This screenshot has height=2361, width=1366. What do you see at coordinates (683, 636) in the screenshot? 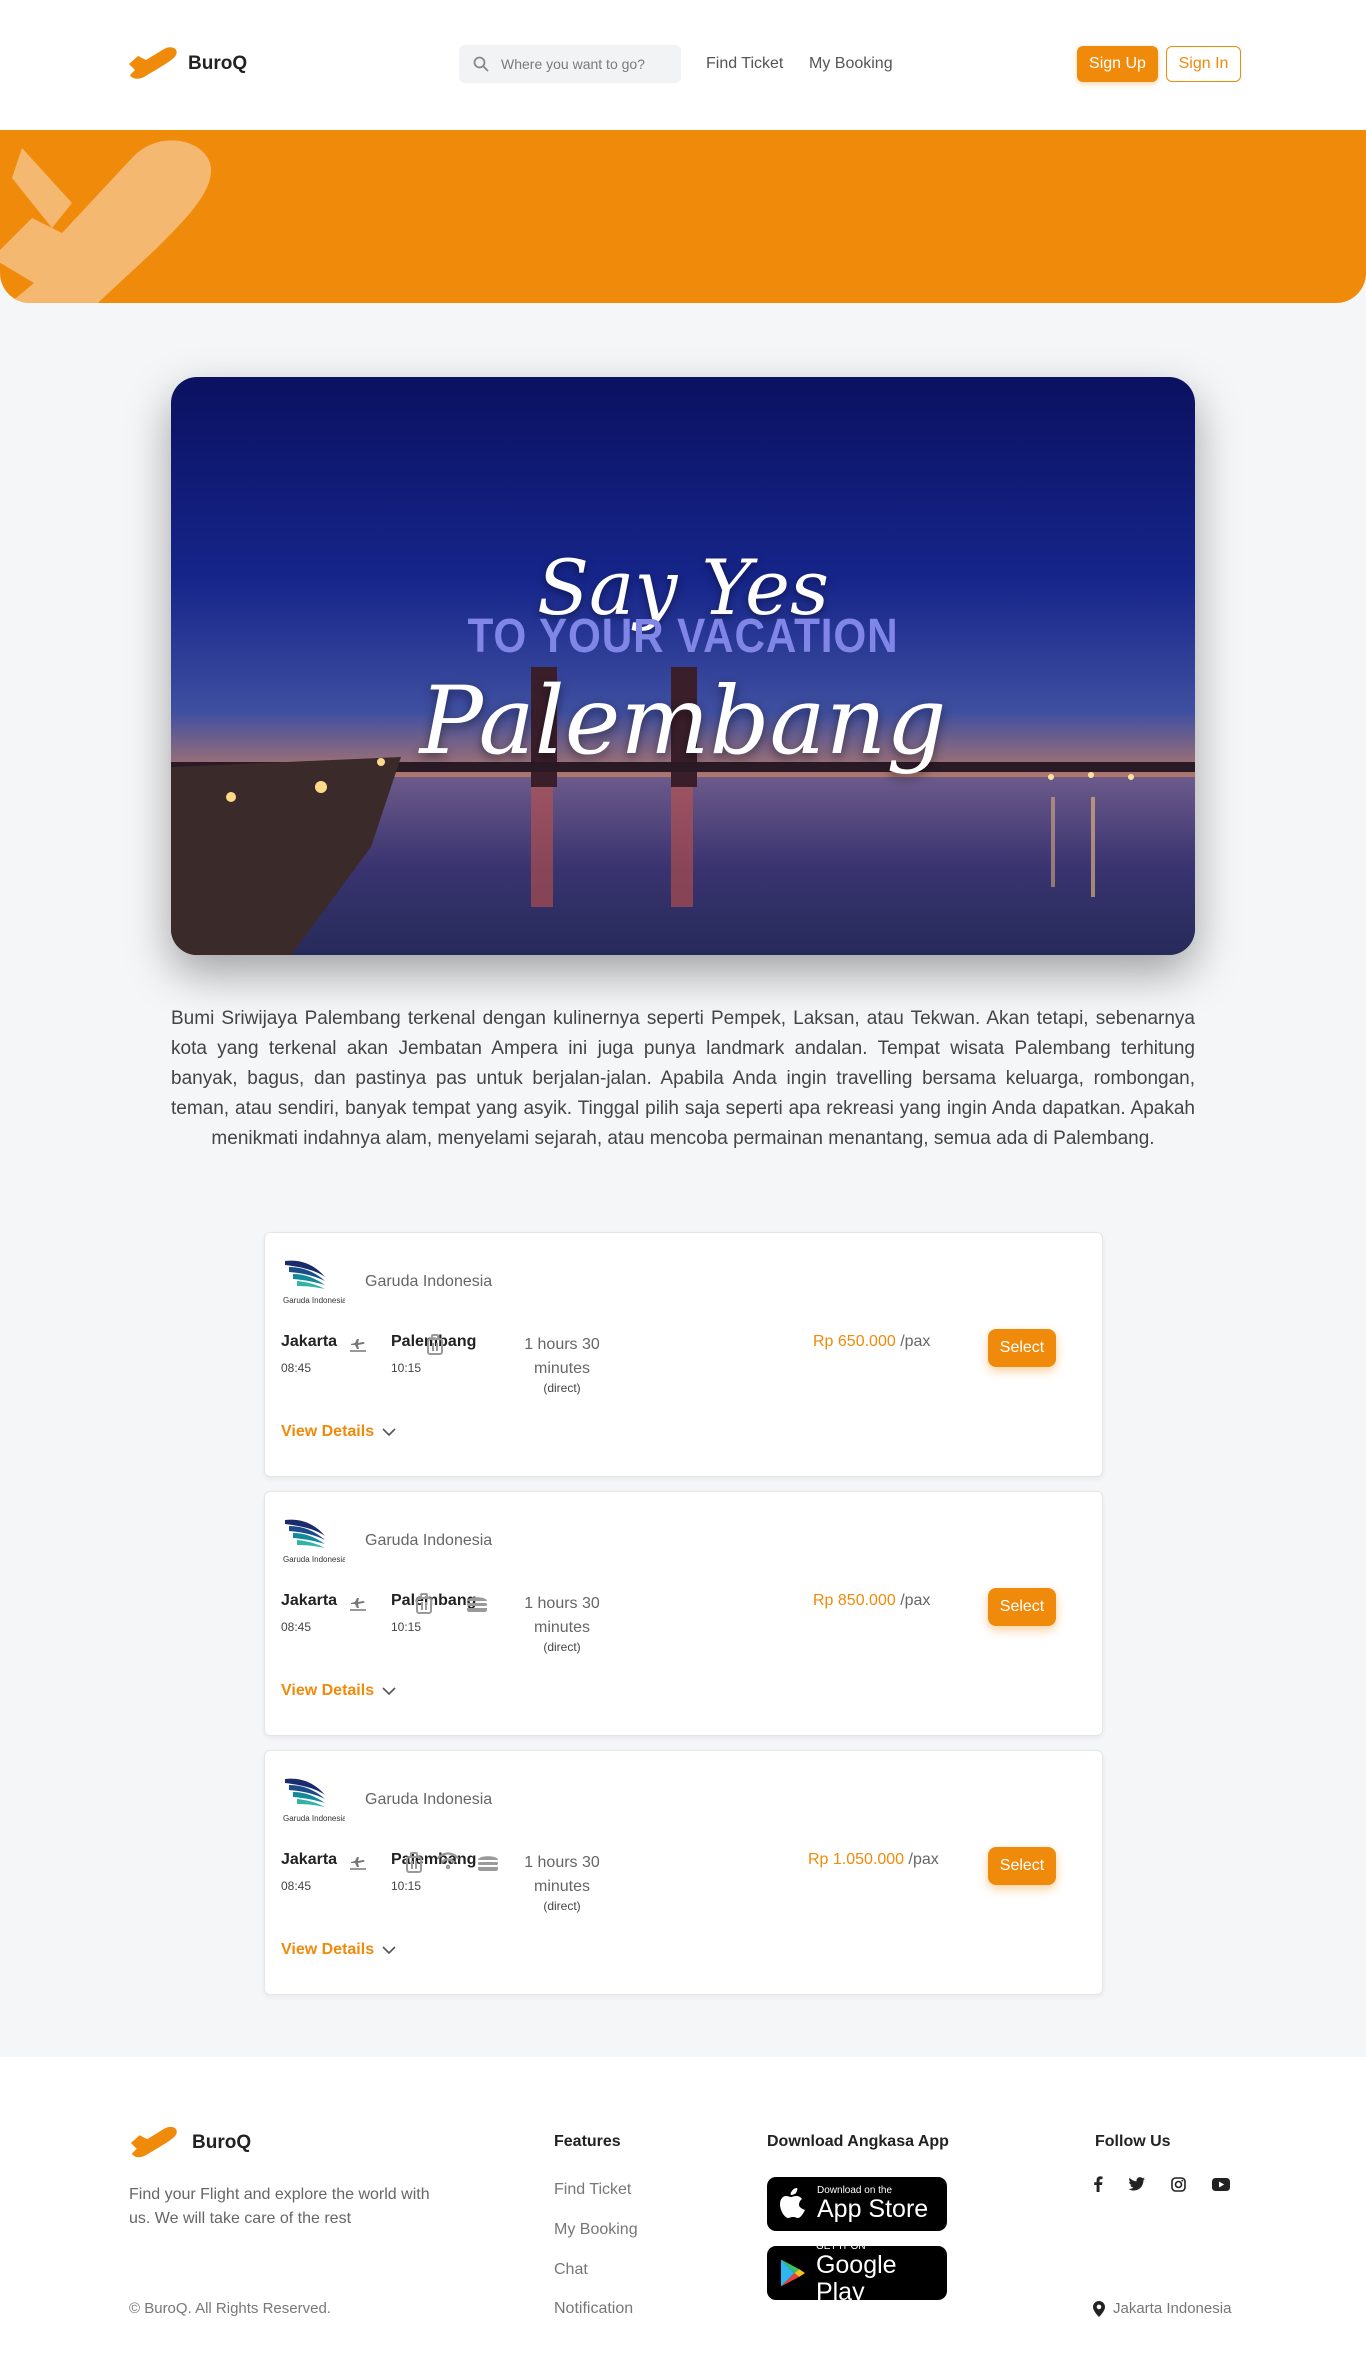
I see `hero-subtagline: TO YOUR VACATION` at bounding box center [683, 636].